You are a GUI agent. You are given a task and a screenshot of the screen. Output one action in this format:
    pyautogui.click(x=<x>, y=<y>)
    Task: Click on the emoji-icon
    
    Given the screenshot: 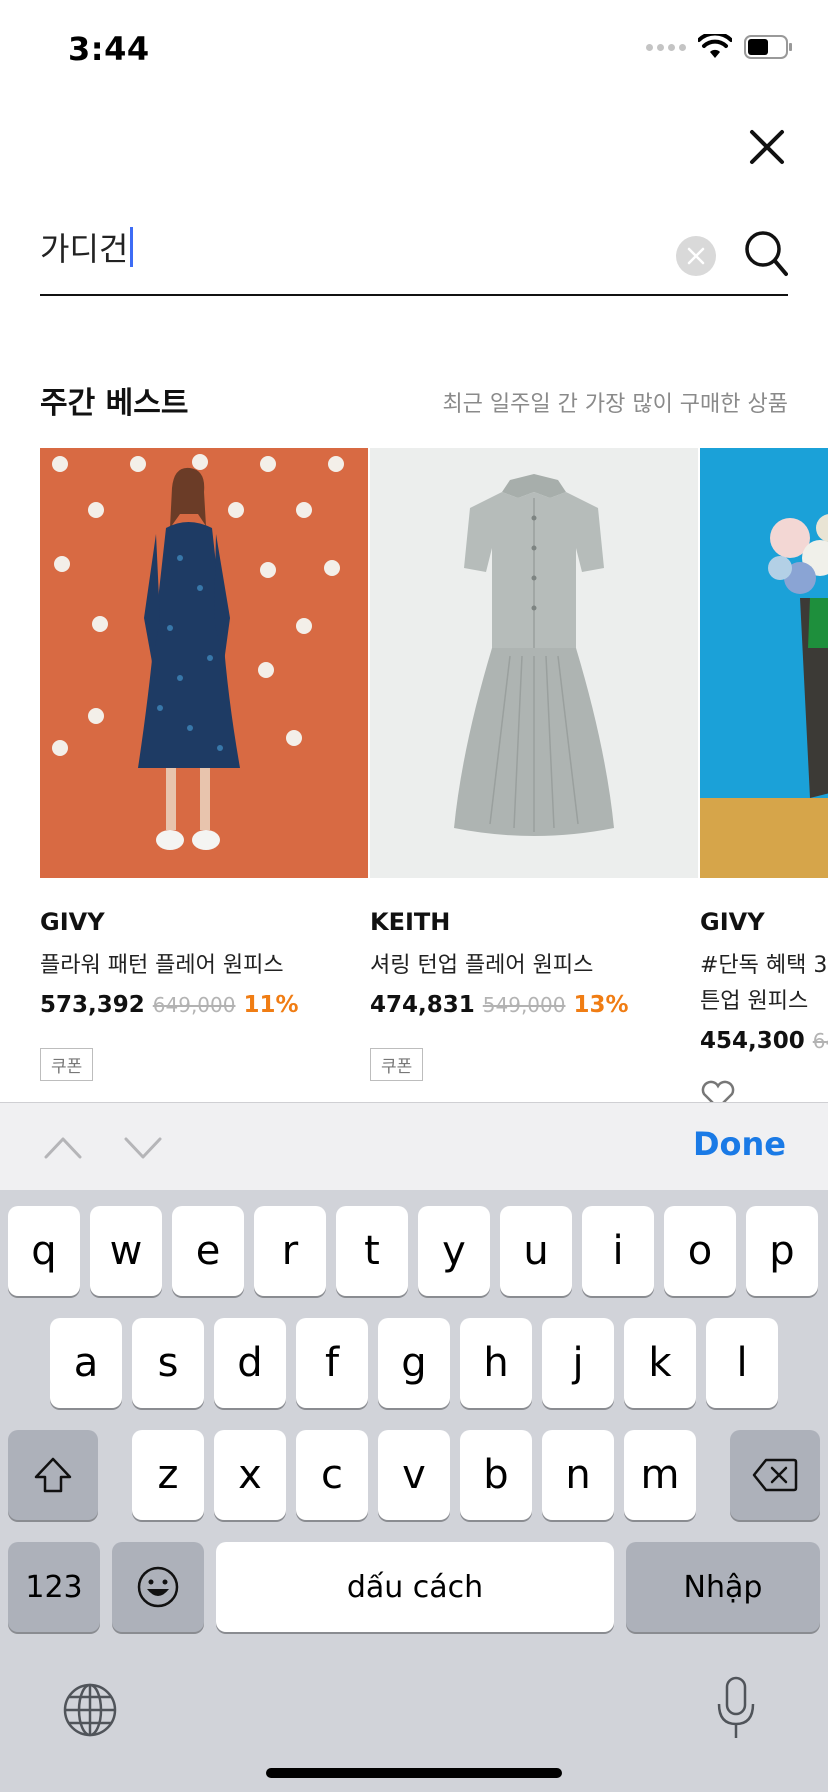 What is the action you would take?
    pyautogui.click(x=158, y=1587)
    